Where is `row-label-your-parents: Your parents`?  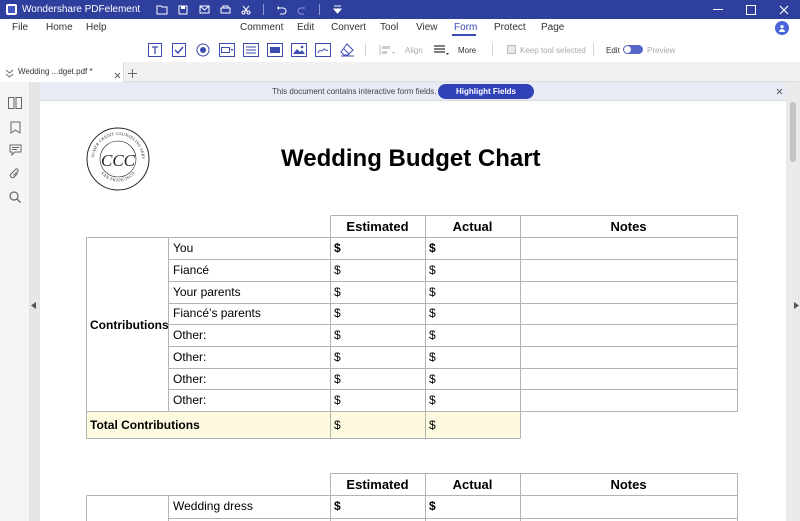 row-label-your-parents: Your parents is located at coordinates (207, 292).